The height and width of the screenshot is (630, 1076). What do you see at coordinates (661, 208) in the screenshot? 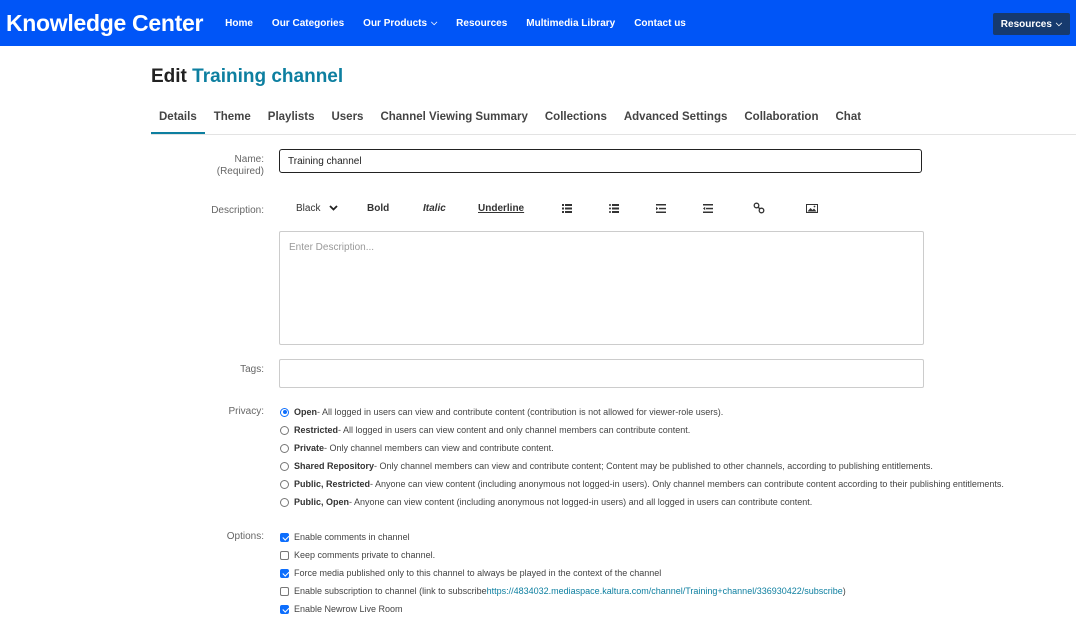
I see `indent-icon` at bounding box center [661, 208].